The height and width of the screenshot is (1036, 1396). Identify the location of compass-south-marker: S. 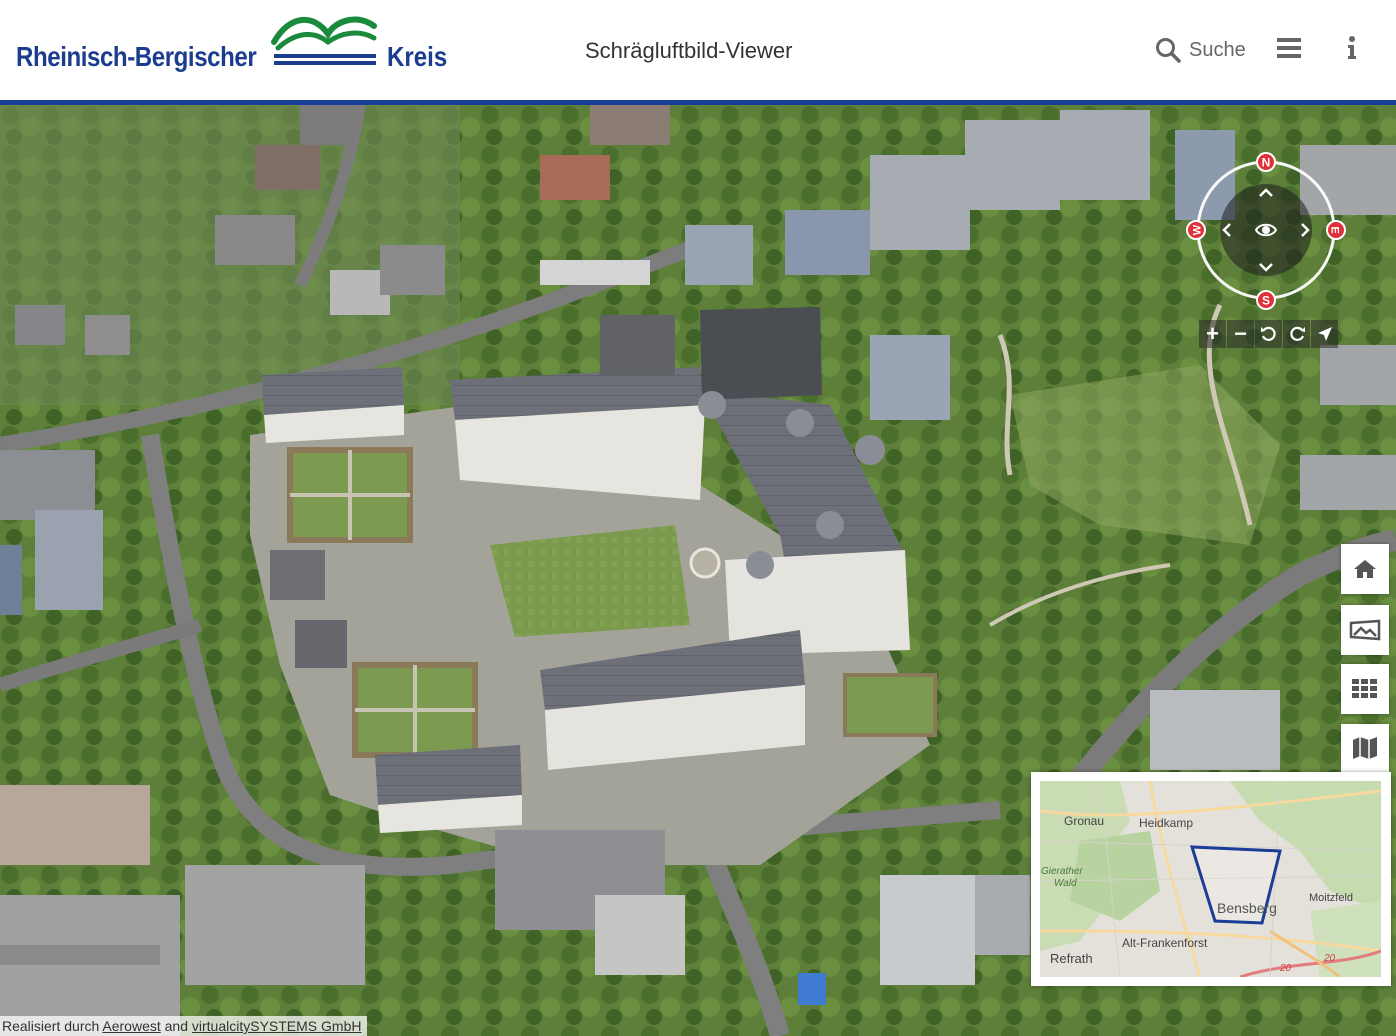
(1266, 300).